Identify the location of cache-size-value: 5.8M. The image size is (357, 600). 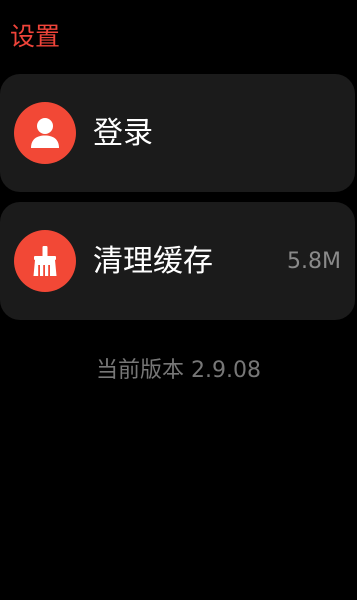
(314, 261).